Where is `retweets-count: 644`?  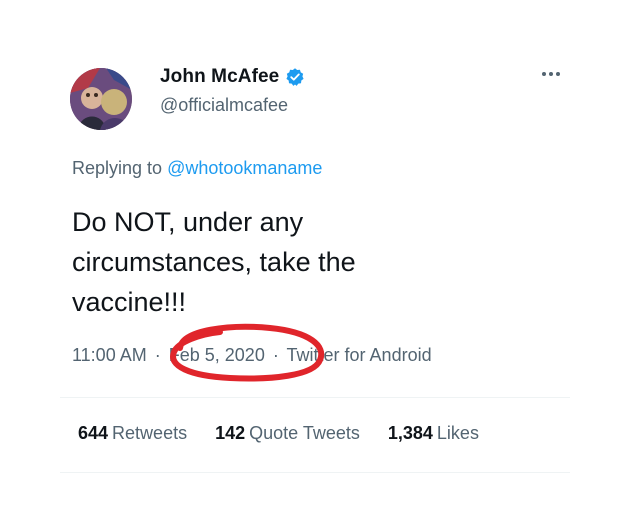 retweets-count: 644 is located at coordinates (93, 433).